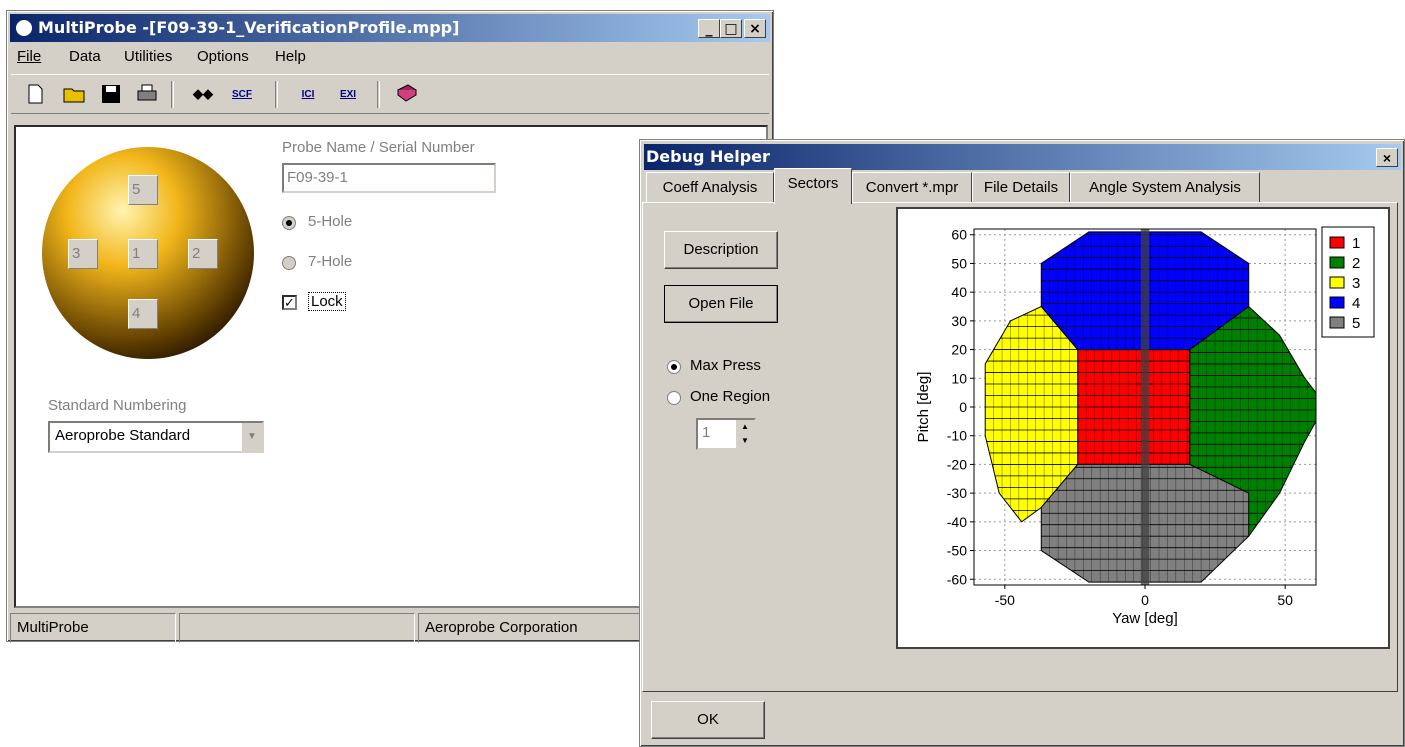 The image size is (1405, 747). What do you see at coordinates (721, 250) in the screenshot?
I see `description-button: Description` at bounding box center [721, 250].